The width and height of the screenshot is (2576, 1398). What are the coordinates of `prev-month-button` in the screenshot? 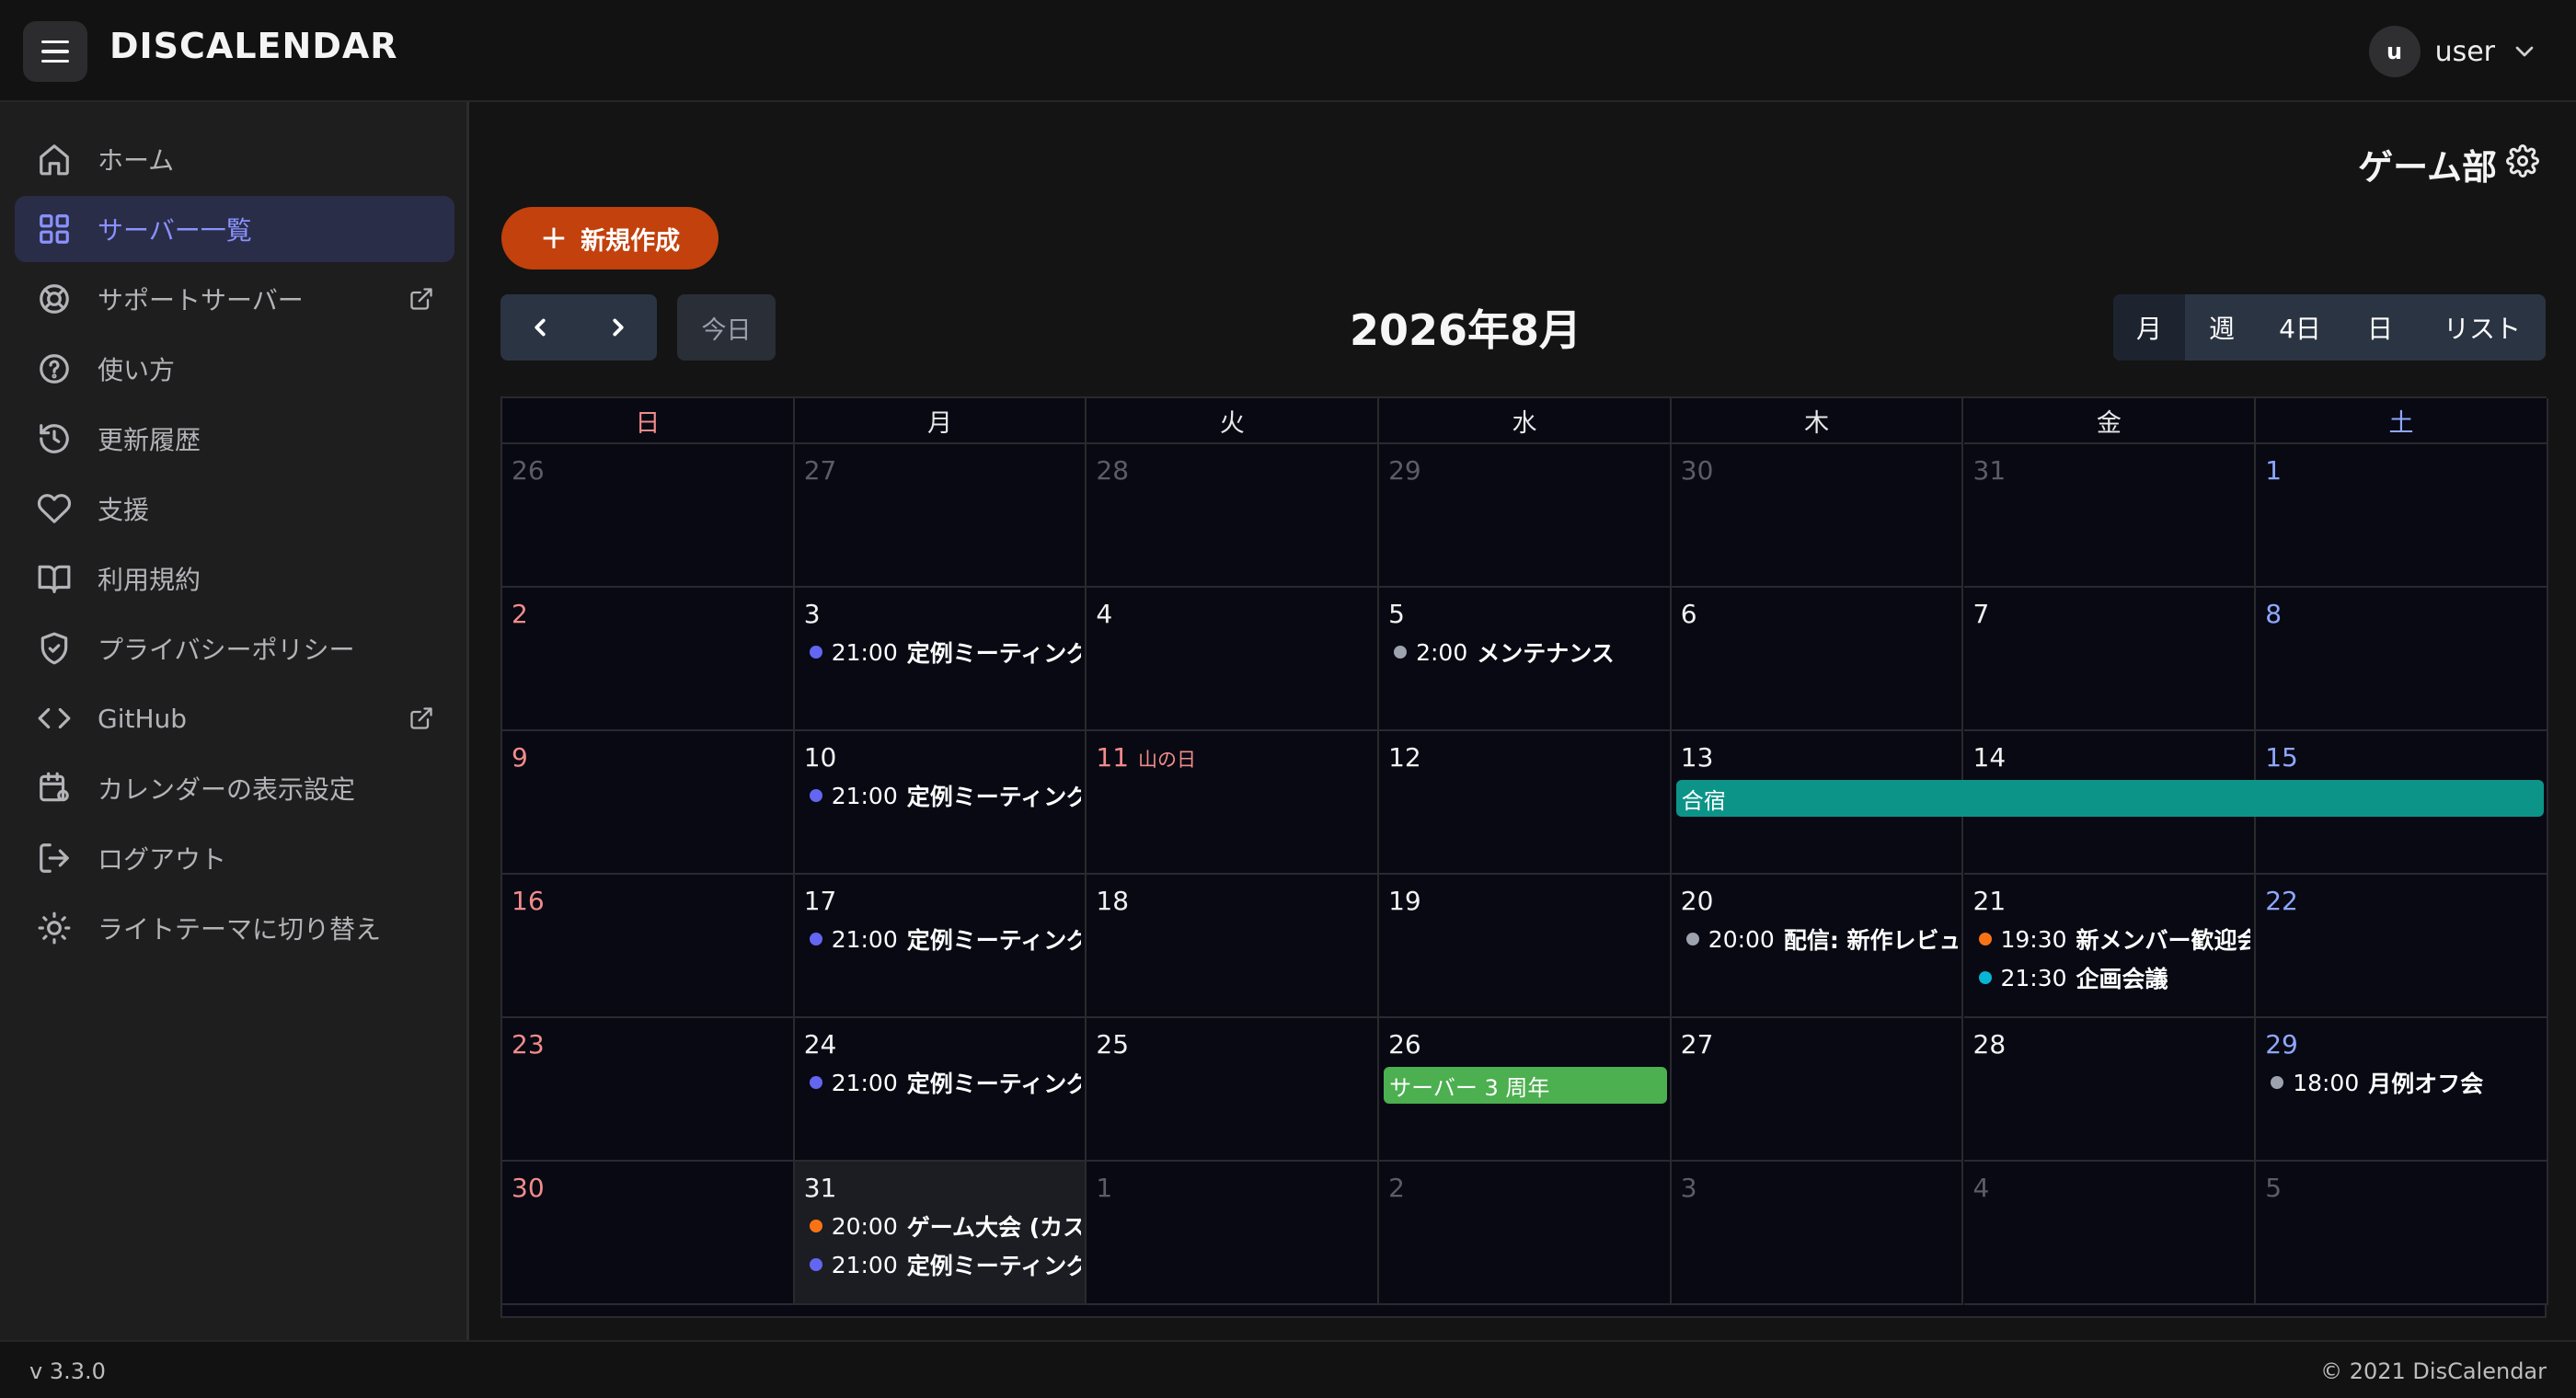 It's located at (539, 327).